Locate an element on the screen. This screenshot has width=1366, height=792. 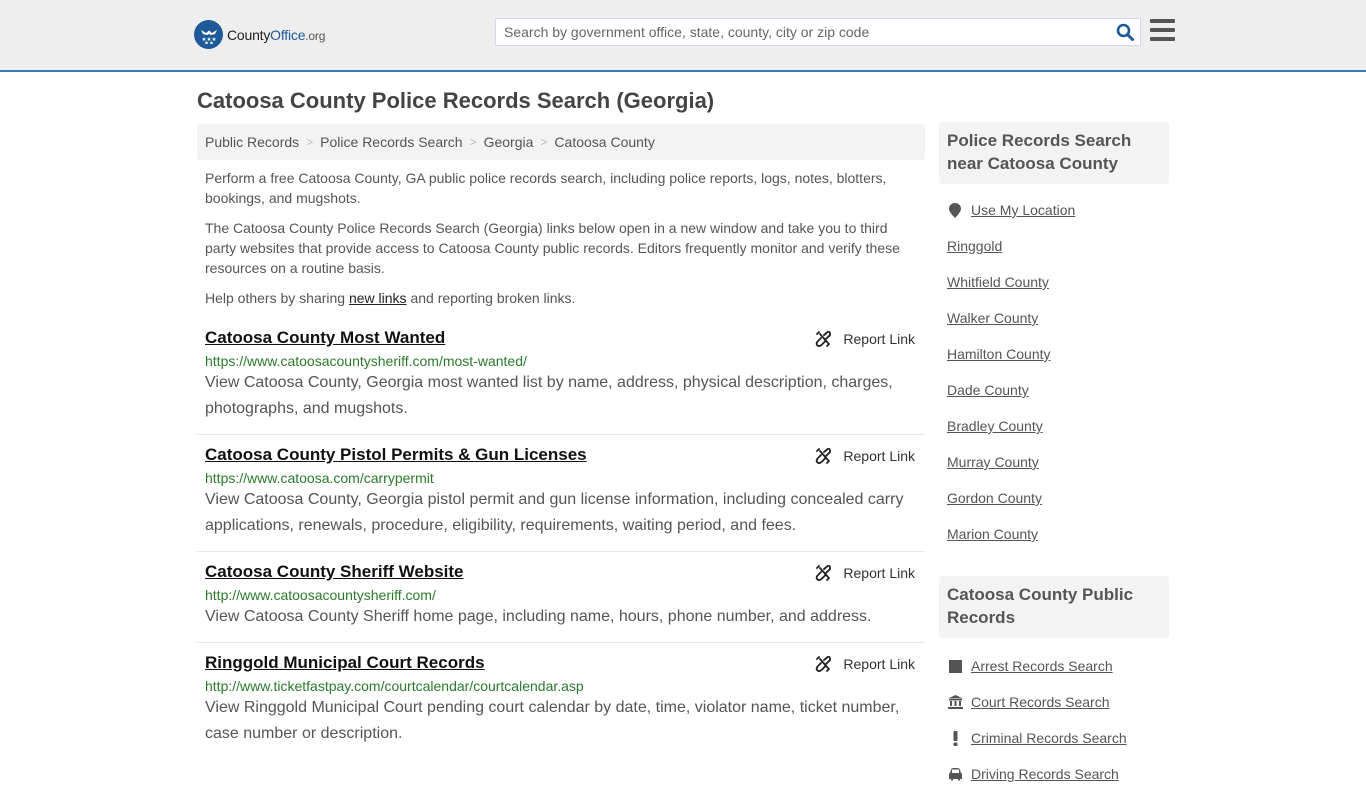
courthouse-icon is located at coordinates (955, 702).